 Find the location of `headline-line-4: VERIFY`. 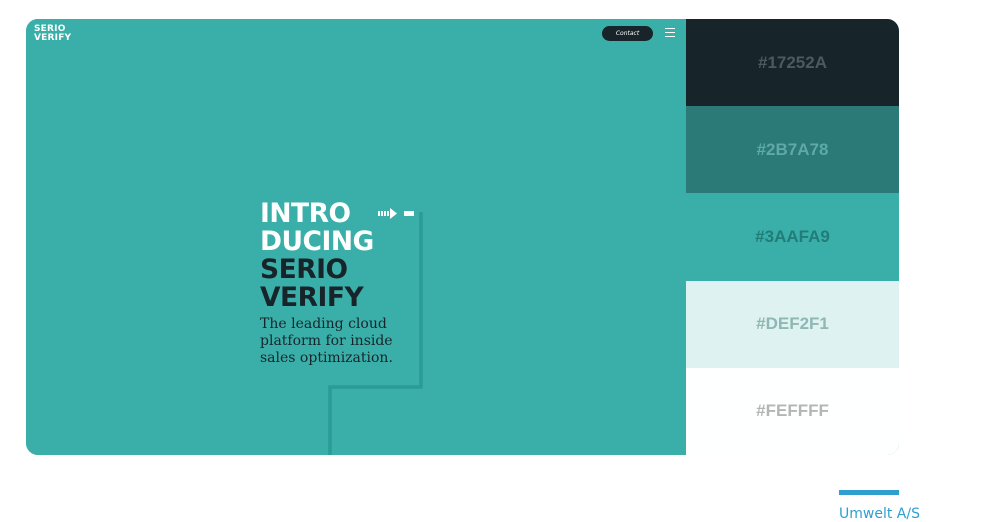

headline-line-4: VERIFY is located at coordinates (312, 297).